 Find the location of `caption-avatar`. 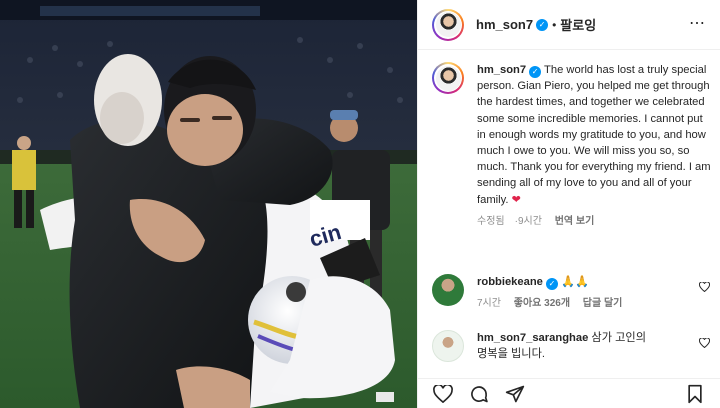

caption-avatar is located at coordinates (448, 78).